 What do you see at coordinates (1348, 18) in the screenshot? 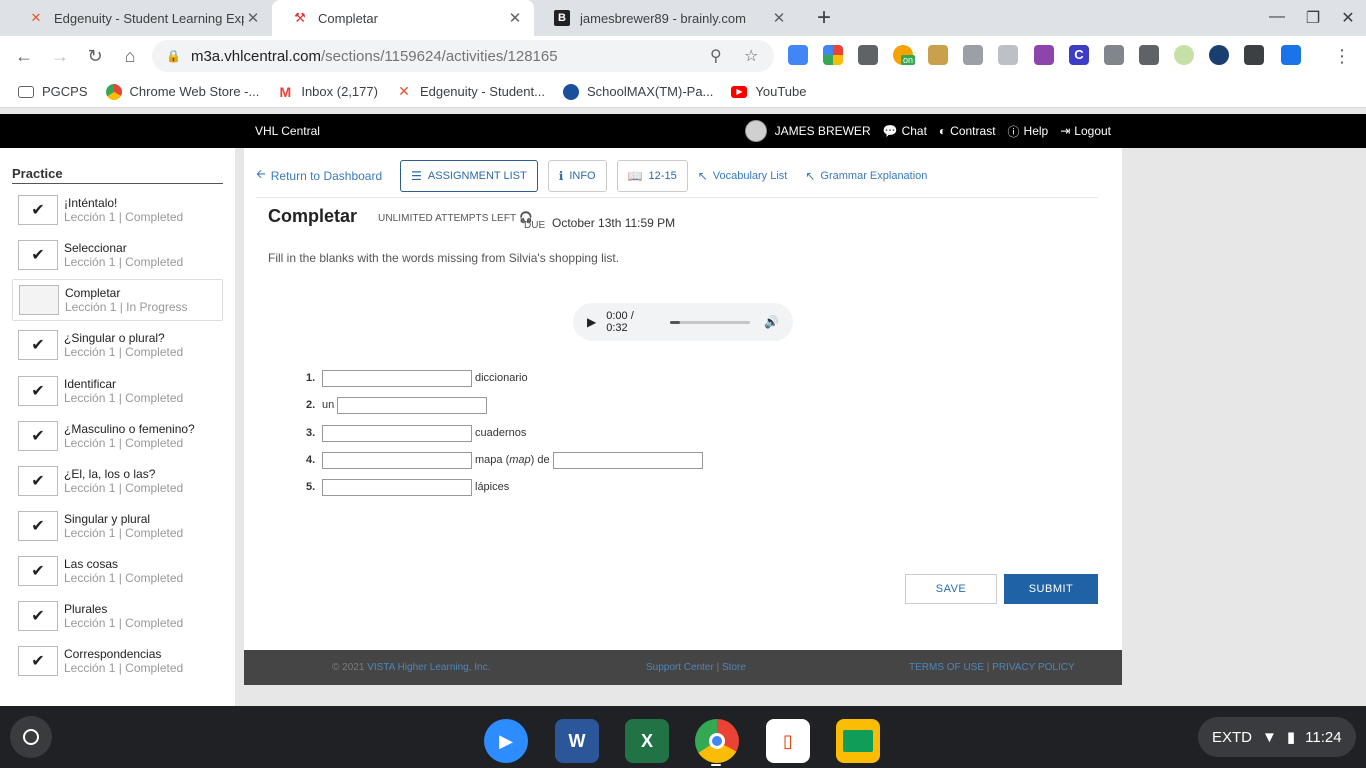
I see `close-window-icon: ✕` at bounding box center [1348, 18].